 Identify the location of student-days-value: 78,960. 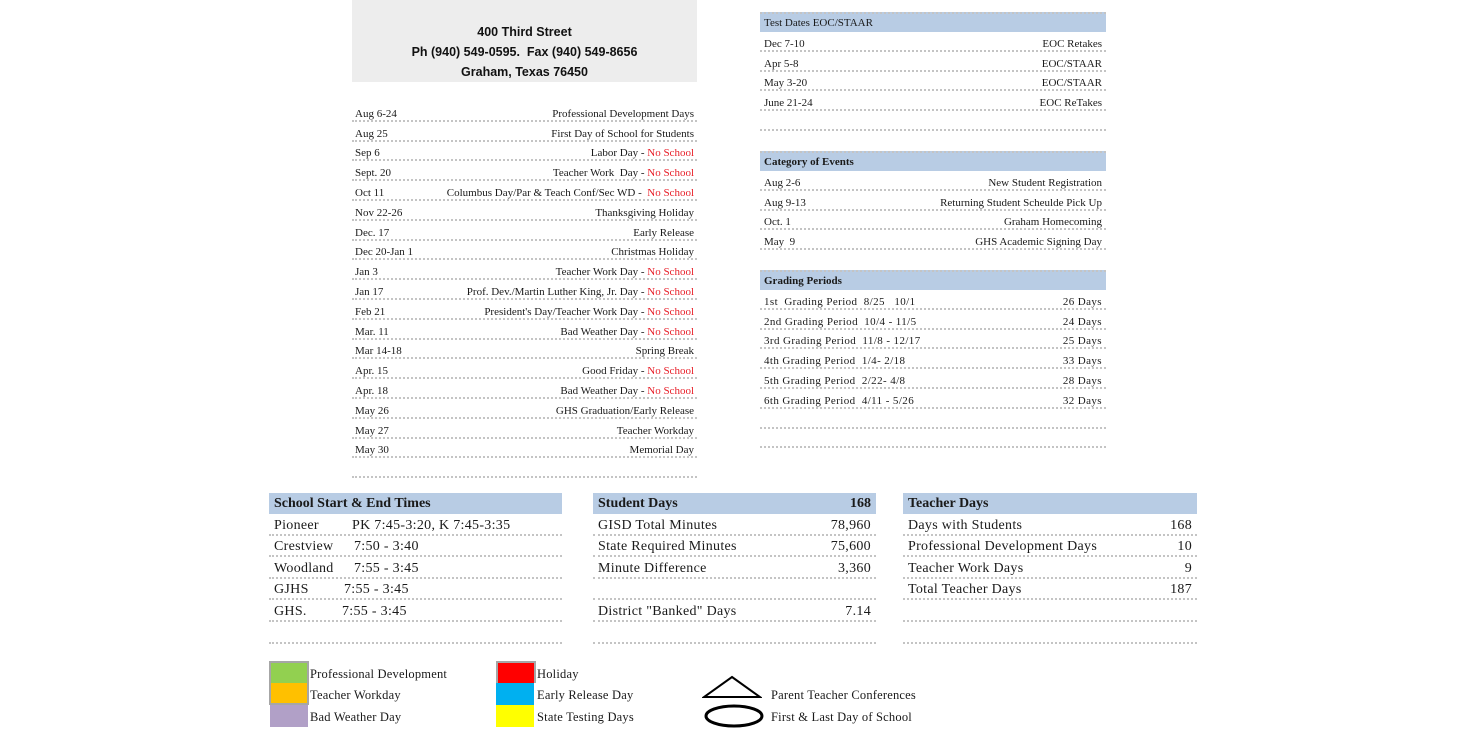
(850, 525).